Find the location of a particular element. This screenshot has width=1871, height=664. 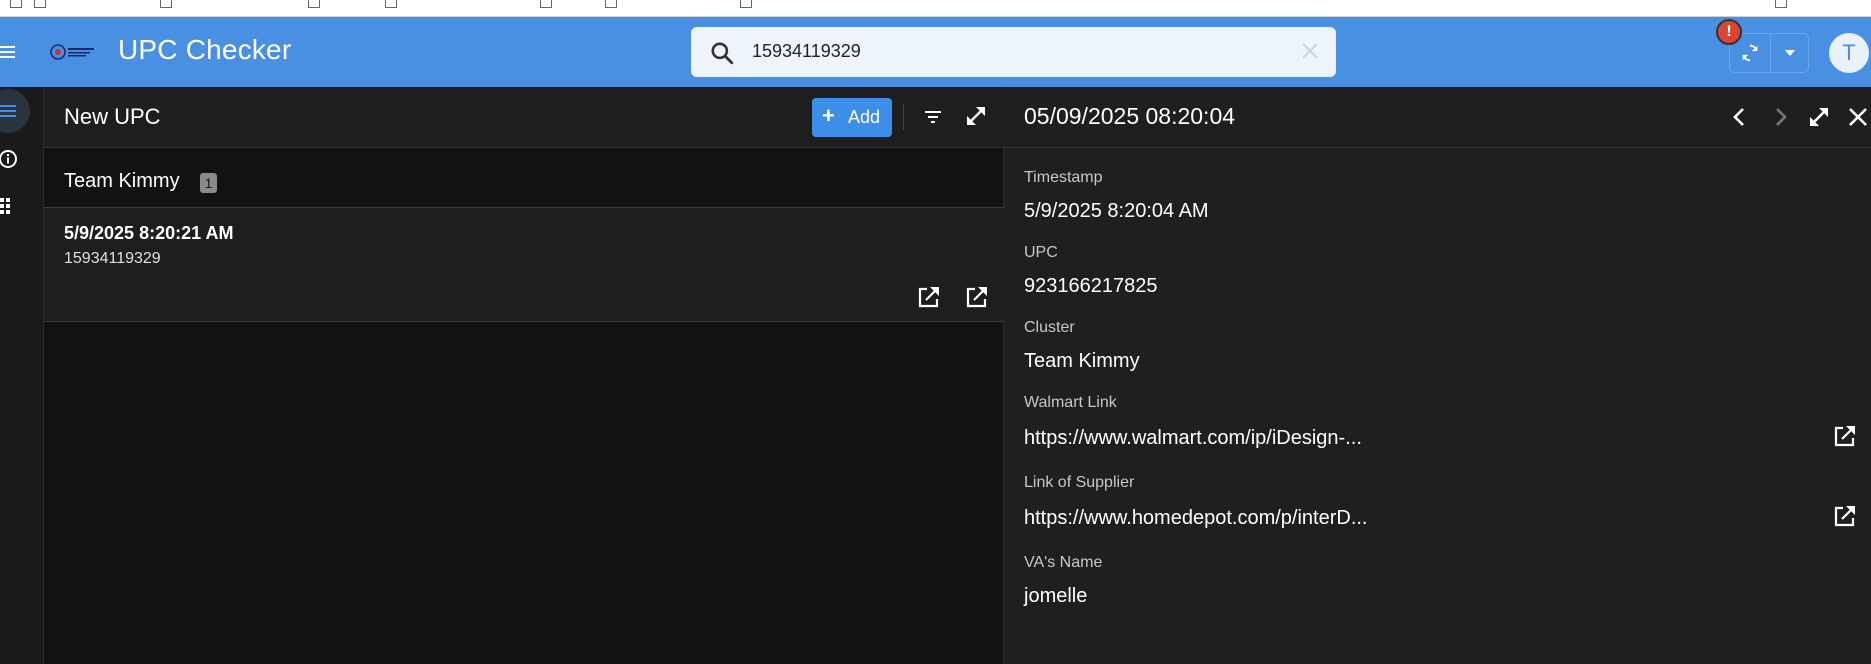

rail-info-button is located at coordinates (15, 159).